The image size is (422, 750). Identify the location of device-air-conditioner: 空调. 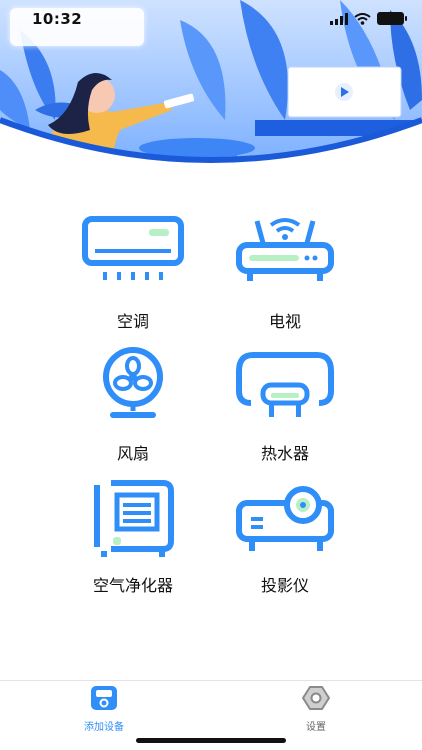
(133, 275).